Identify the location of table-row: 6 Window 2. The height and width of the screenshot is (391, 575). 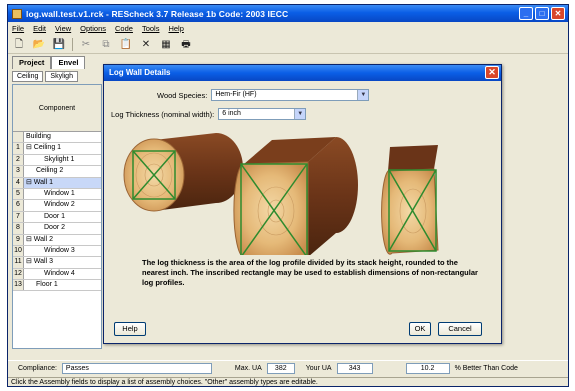
(57, 206).